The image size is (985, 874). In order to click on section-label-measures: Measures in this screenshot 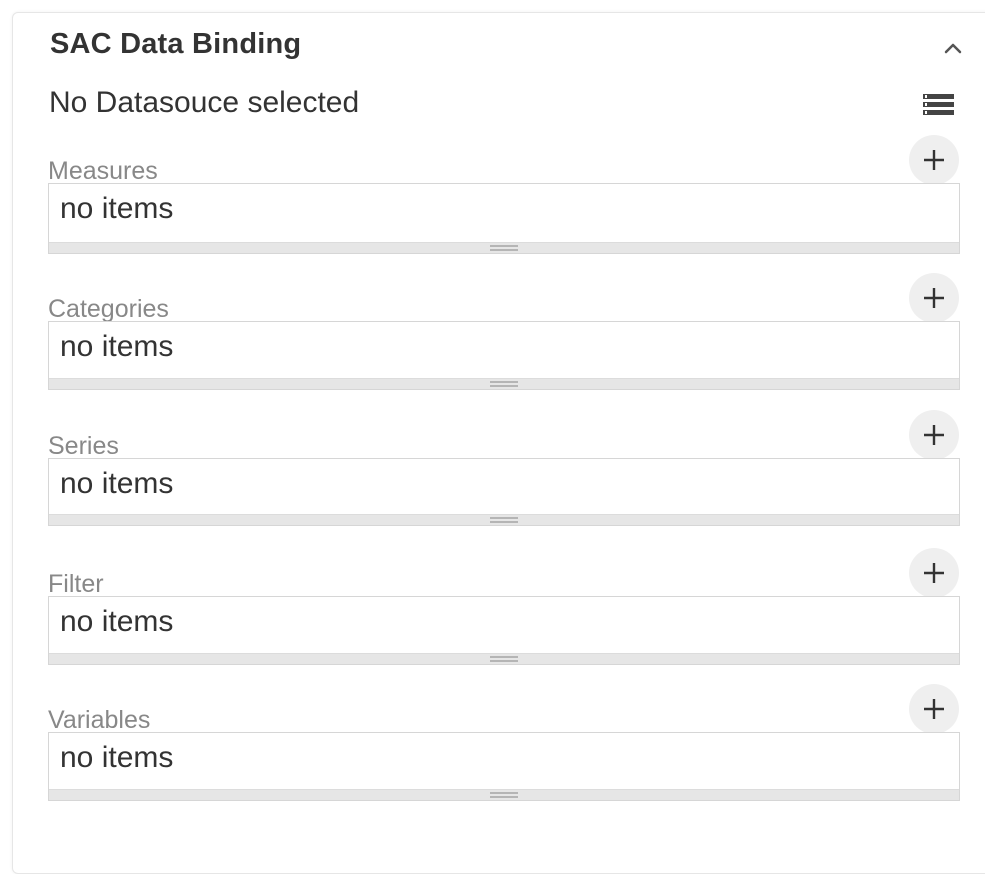, I will do `click(103, 171)`.